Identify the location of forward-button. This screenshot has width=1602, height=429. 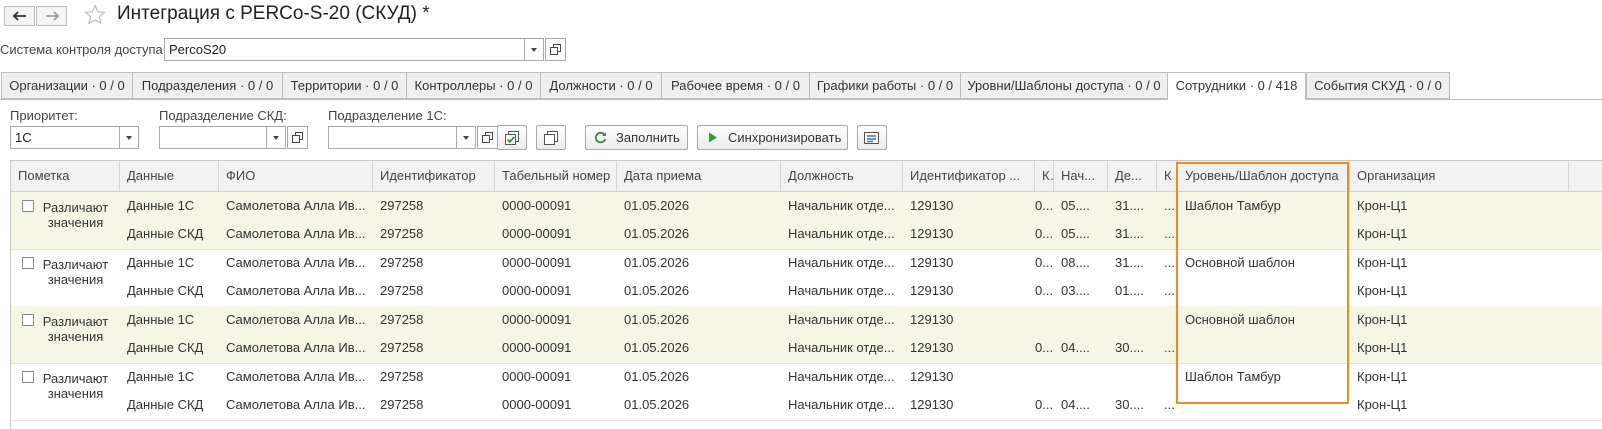
(51, 16).